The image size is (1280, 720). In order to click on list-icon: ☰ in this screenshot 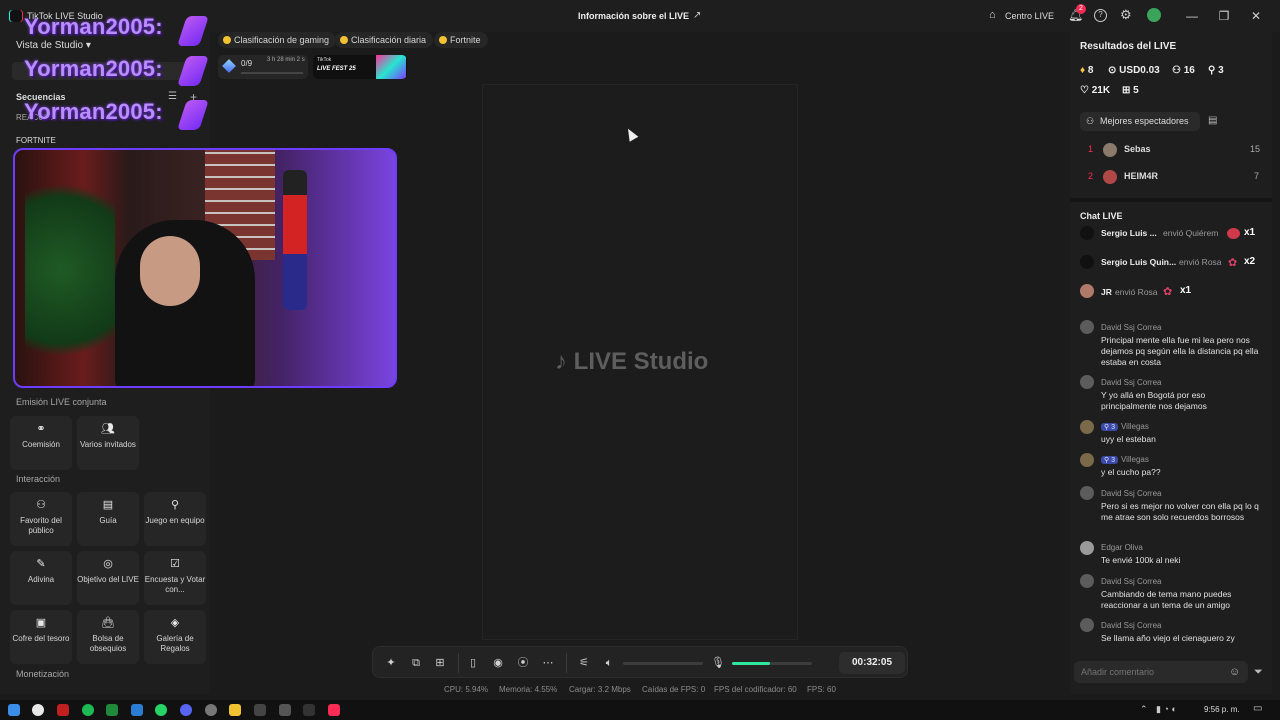, I will do `click(172, 96)`.